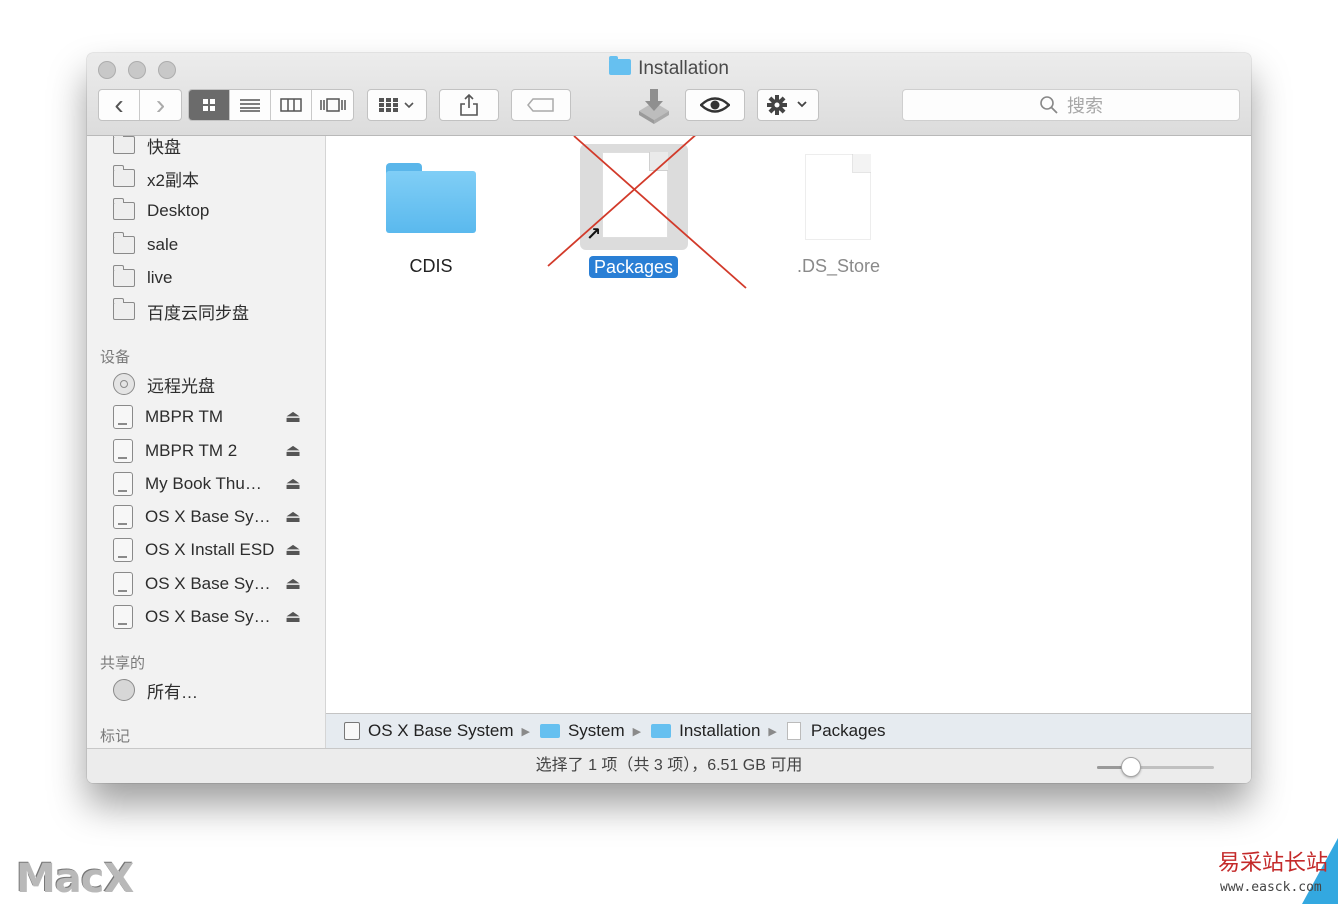  Describe the element at coordinates (123, 663) in the screenshot. I see `shared-header: 共享的` at that location.